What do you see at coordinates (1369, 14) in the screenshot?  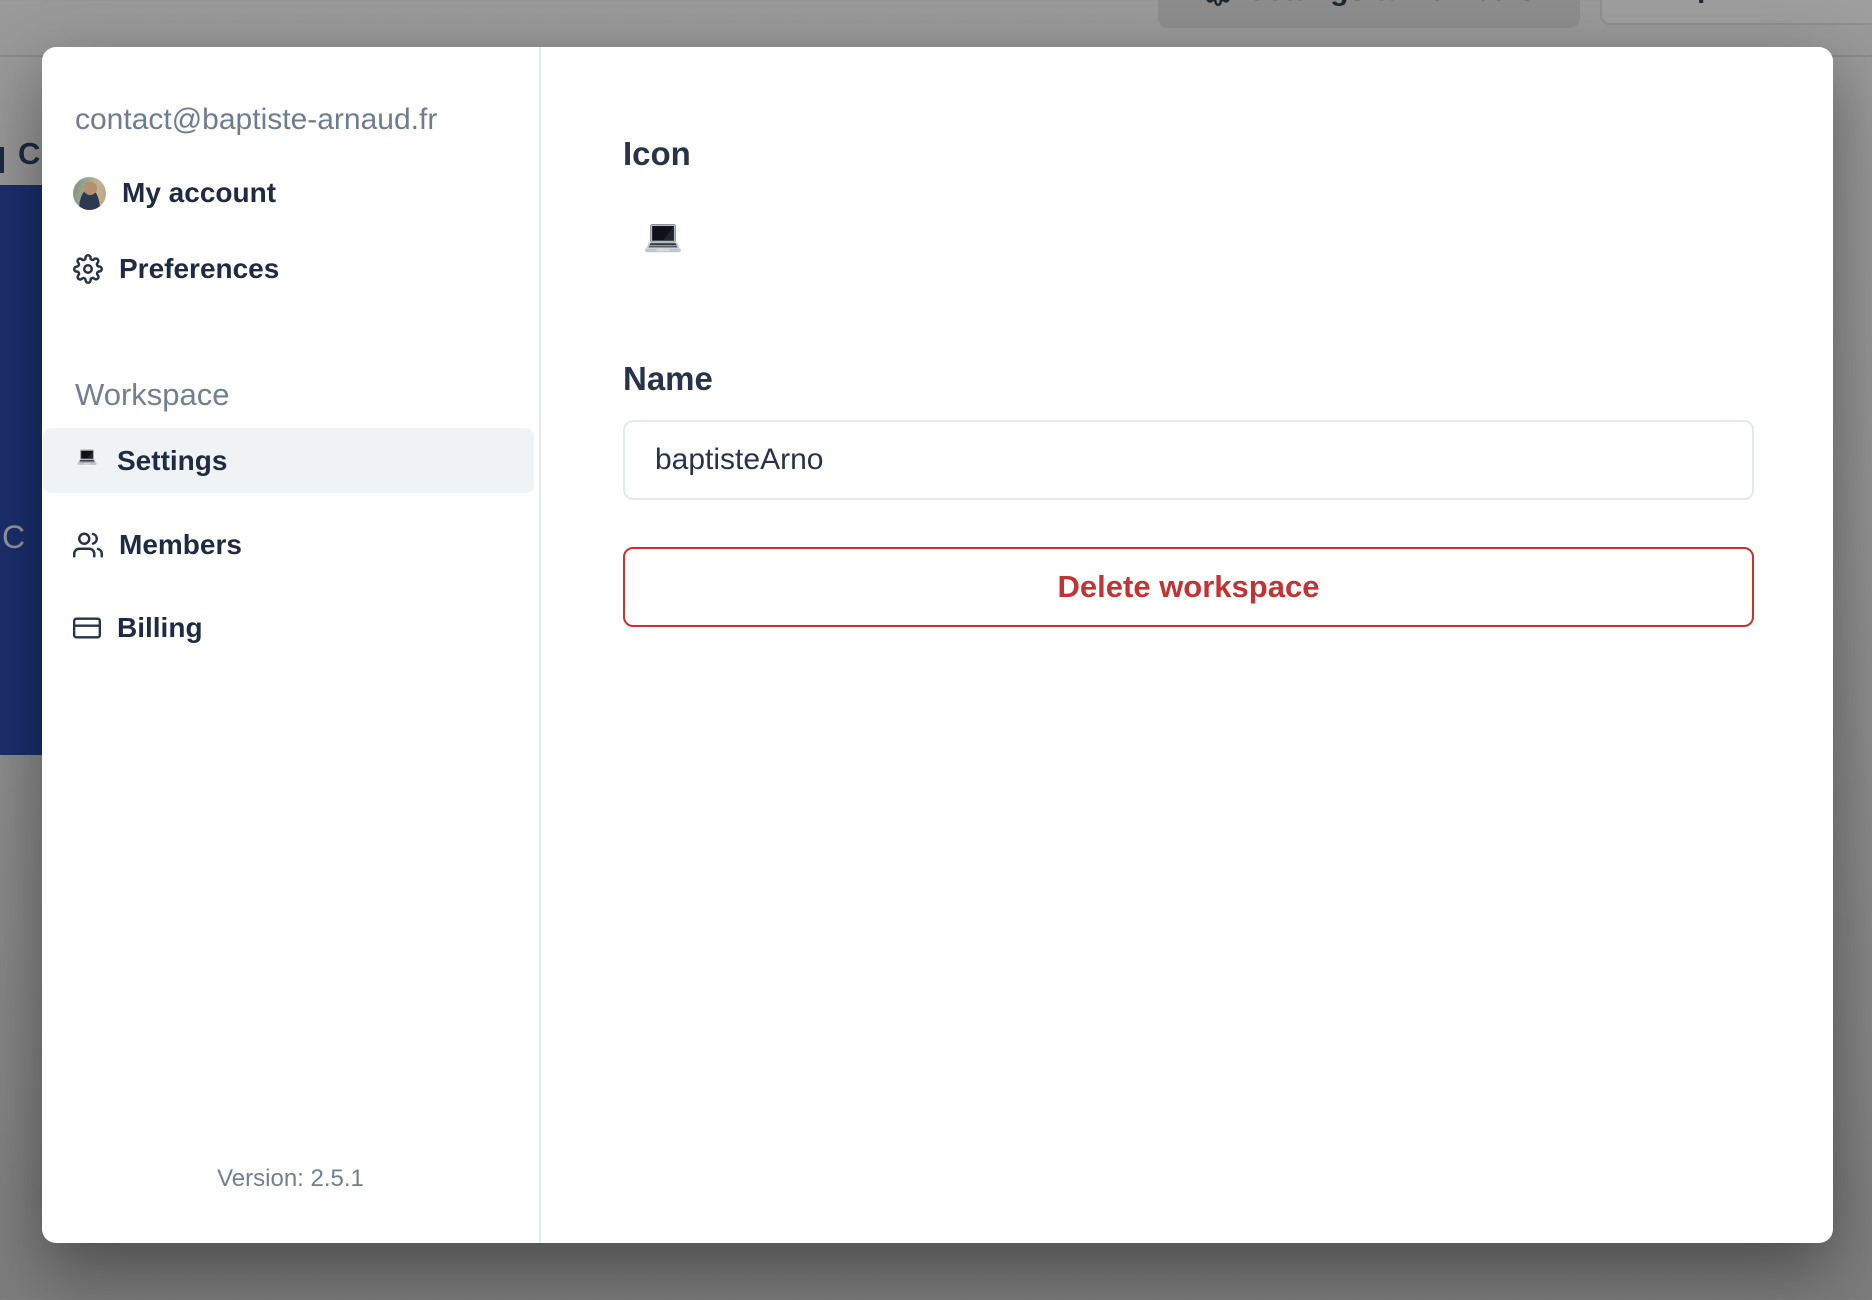 I see `settings-members-button: Settings & Members` at bounding box center [1369, 14].